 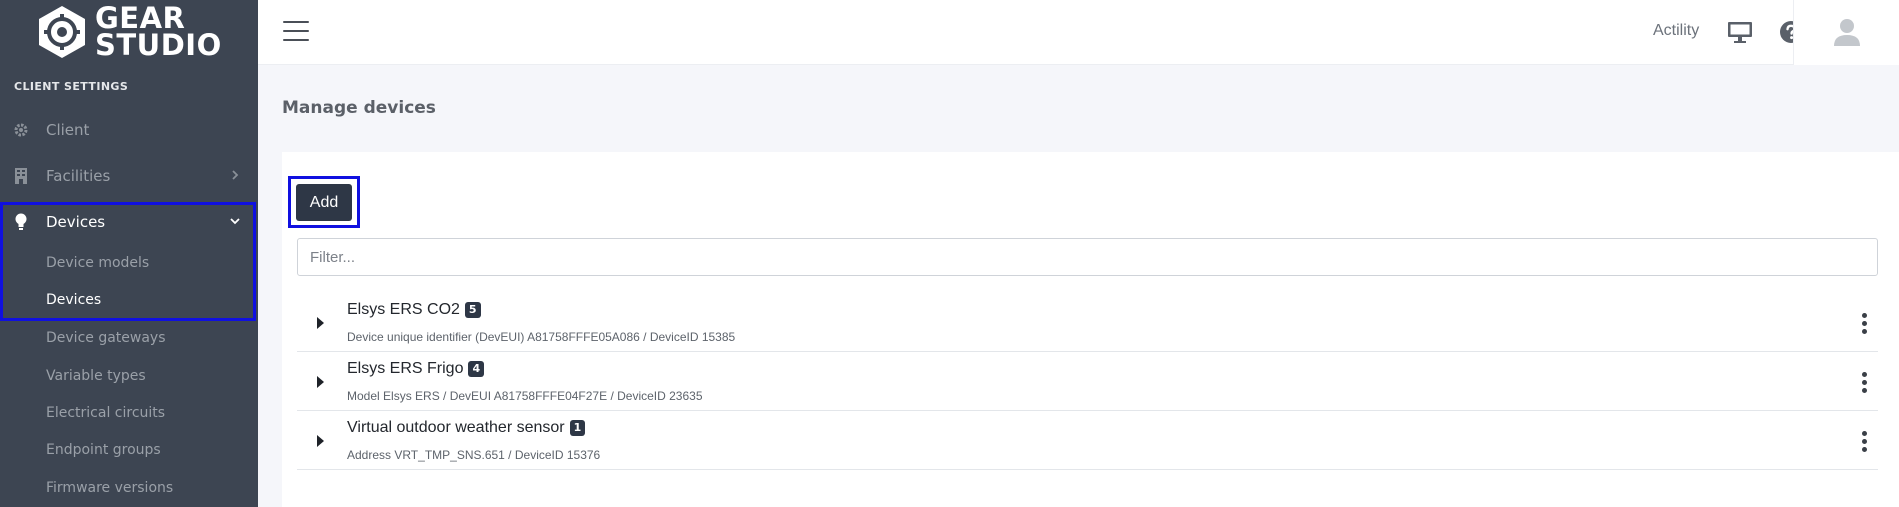 I want to click on sidebar-subitem-device-gateways: Device gateways, so click(x=106, y=338).